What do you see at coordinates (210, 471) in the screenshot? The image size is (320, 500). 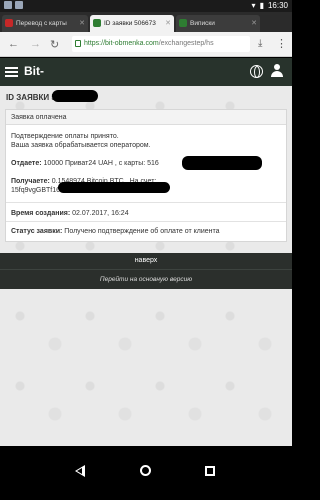 I see `recent-apps-icon` at bounding box center [210, 471].